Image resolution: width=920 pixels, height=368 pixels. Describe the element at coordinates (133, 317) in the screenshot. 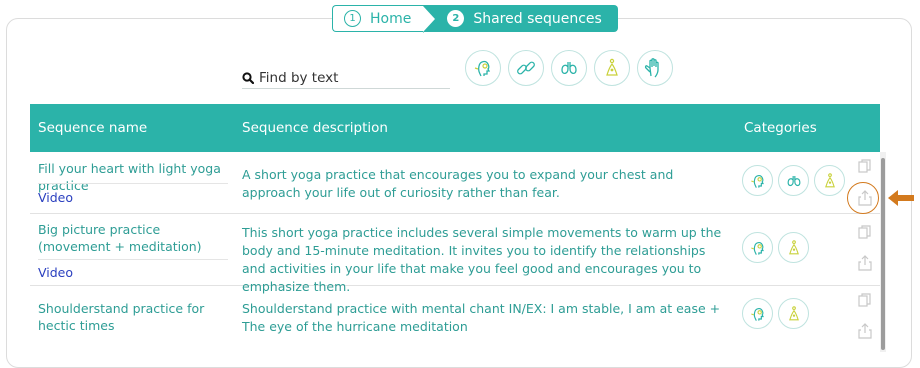

I see `sequence-name-link: Shoulderstand practice for hectic times` at that location.